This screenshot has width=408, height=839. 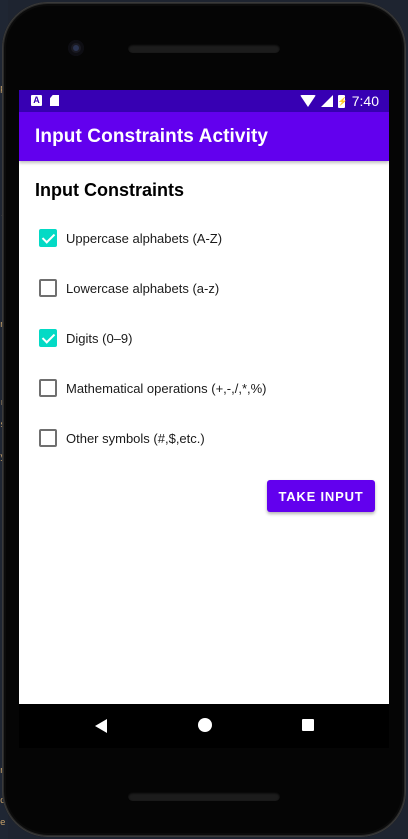 I want to click on take-input-button: TAKE INPUT, so click(x=321, y=496).